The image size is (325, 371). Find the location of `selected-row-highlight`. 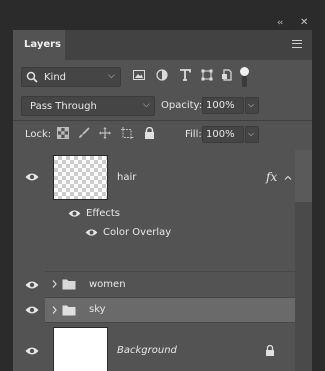

selected-row-highlight is located at coordinates (170, 310).